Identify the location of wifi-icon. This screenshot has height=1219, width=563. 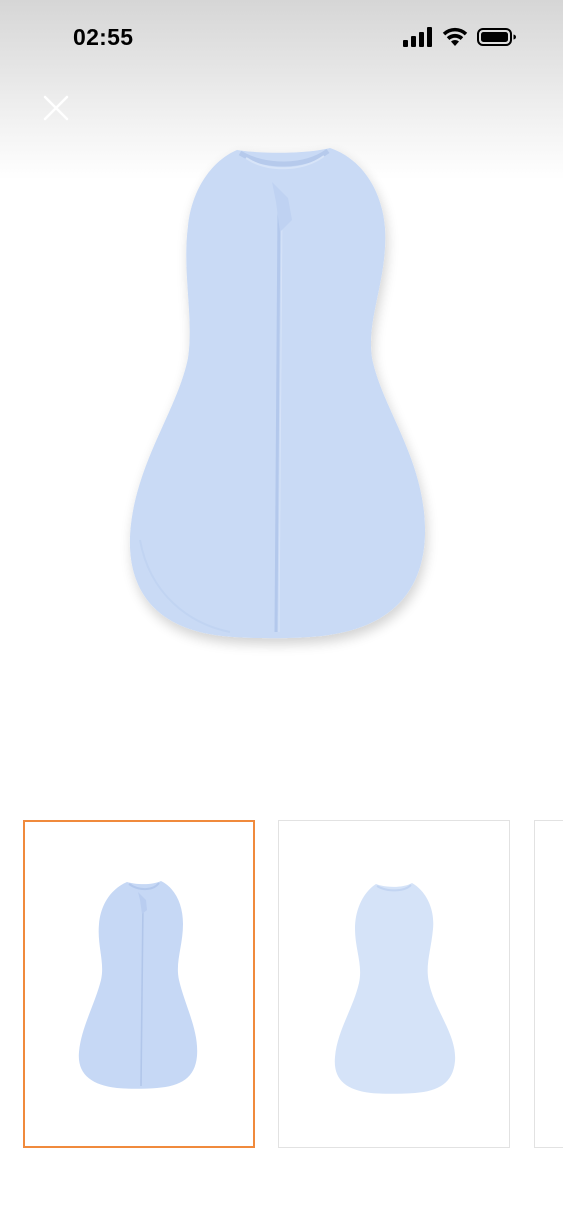
(455, 39).